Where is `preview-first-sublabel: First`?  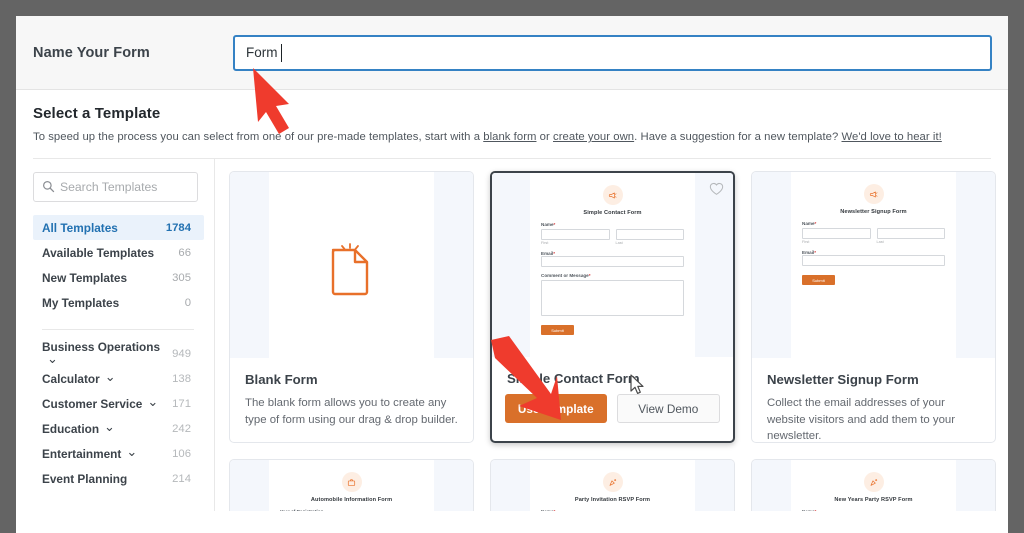
preview-first-sublabel: First is located at coordinates (545, 243).